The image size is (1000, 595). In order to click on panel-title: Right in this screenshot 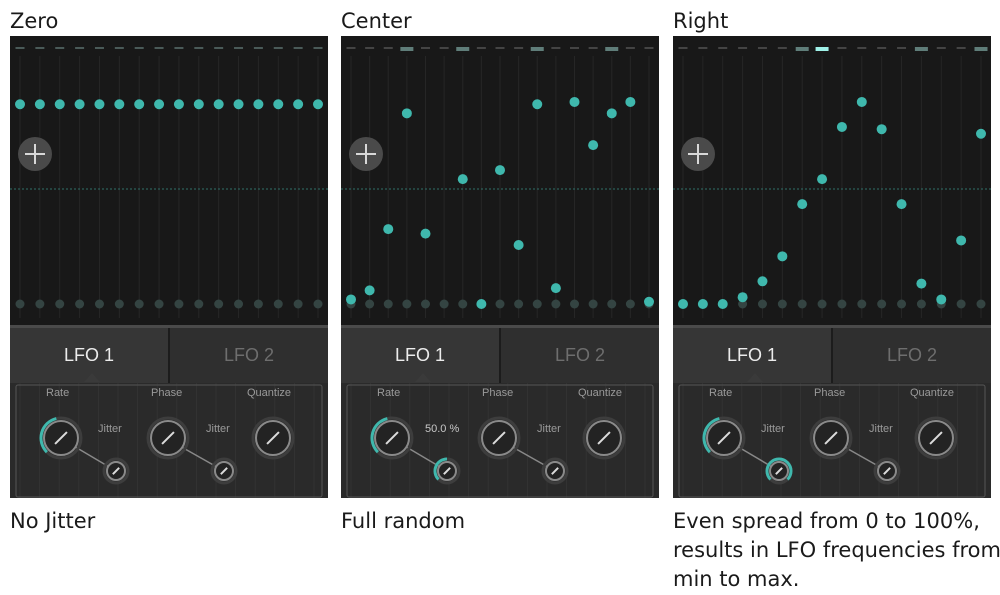, I will do `click(701, 21)`.